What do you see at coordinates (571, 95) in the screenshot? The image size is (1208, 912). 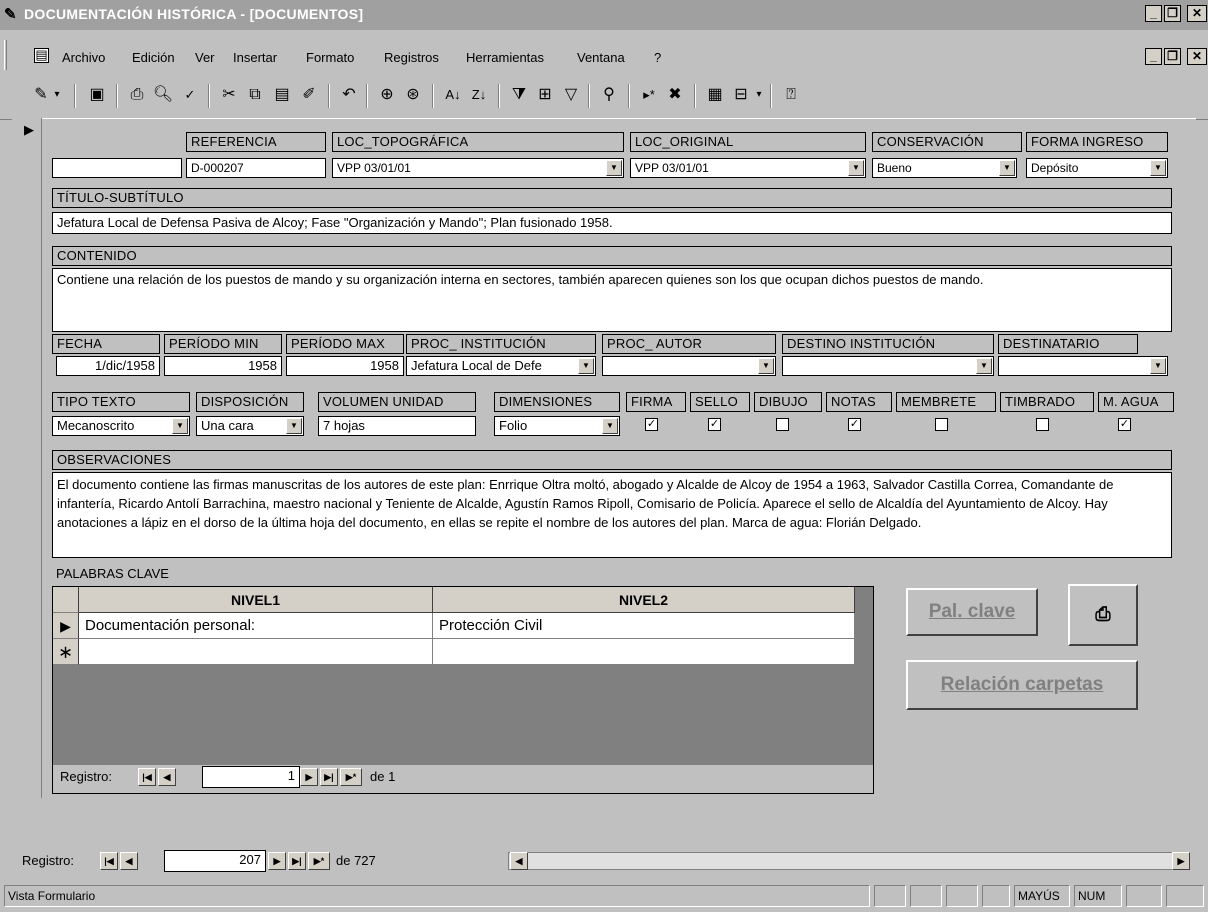 I see `apply-filter-icon: ▽` at bounding box center [571, 95].